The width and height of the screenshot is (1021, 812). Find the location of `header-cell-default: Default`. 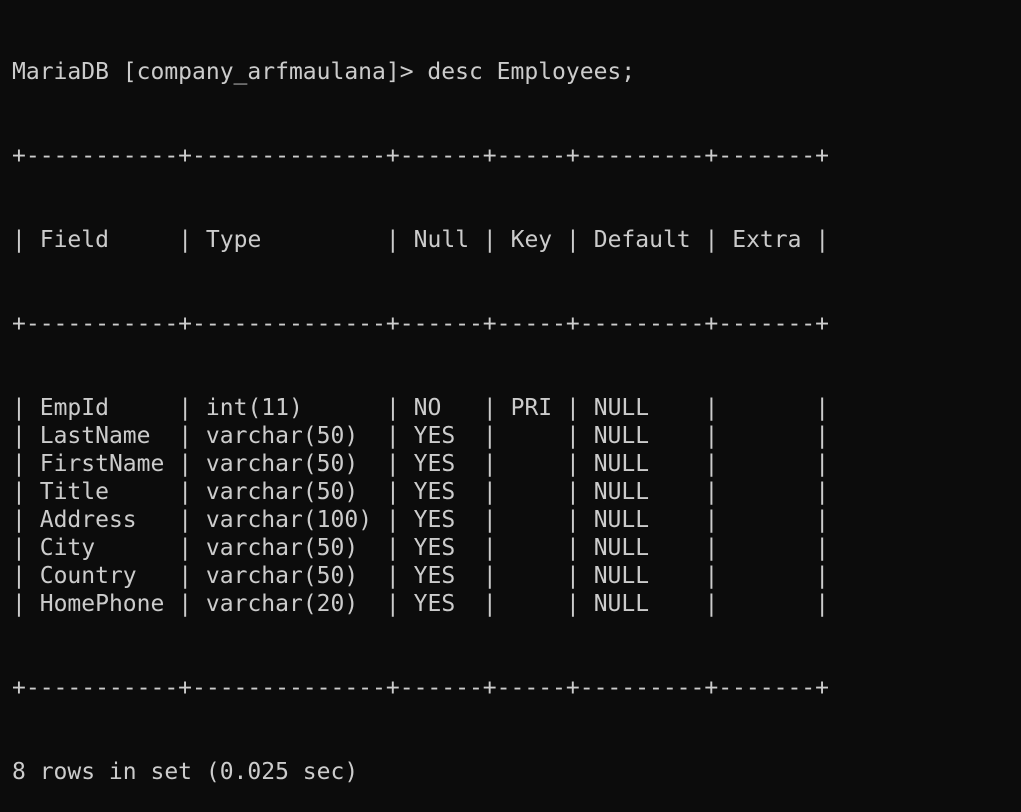

header-cell-default: Default is located at coordinates (642, 240).